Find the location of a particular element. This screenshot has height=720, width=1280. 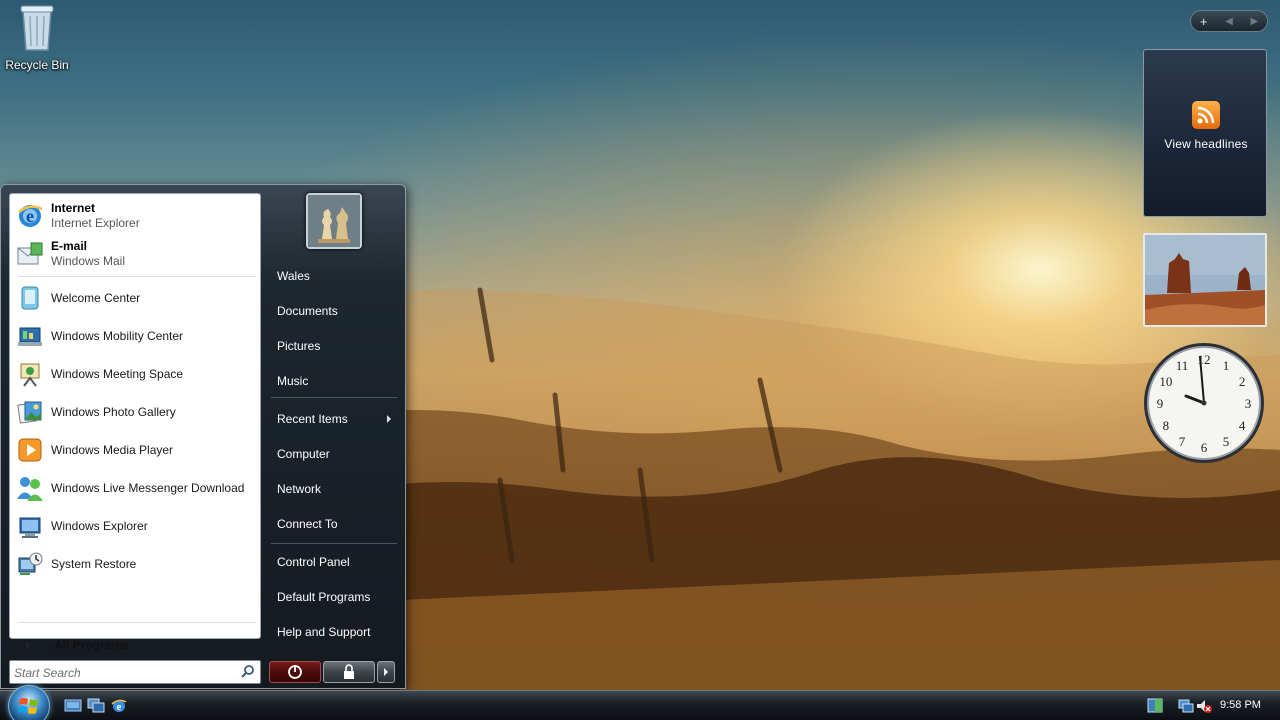

windows-logo-icon is located at coordinates (28, 706).